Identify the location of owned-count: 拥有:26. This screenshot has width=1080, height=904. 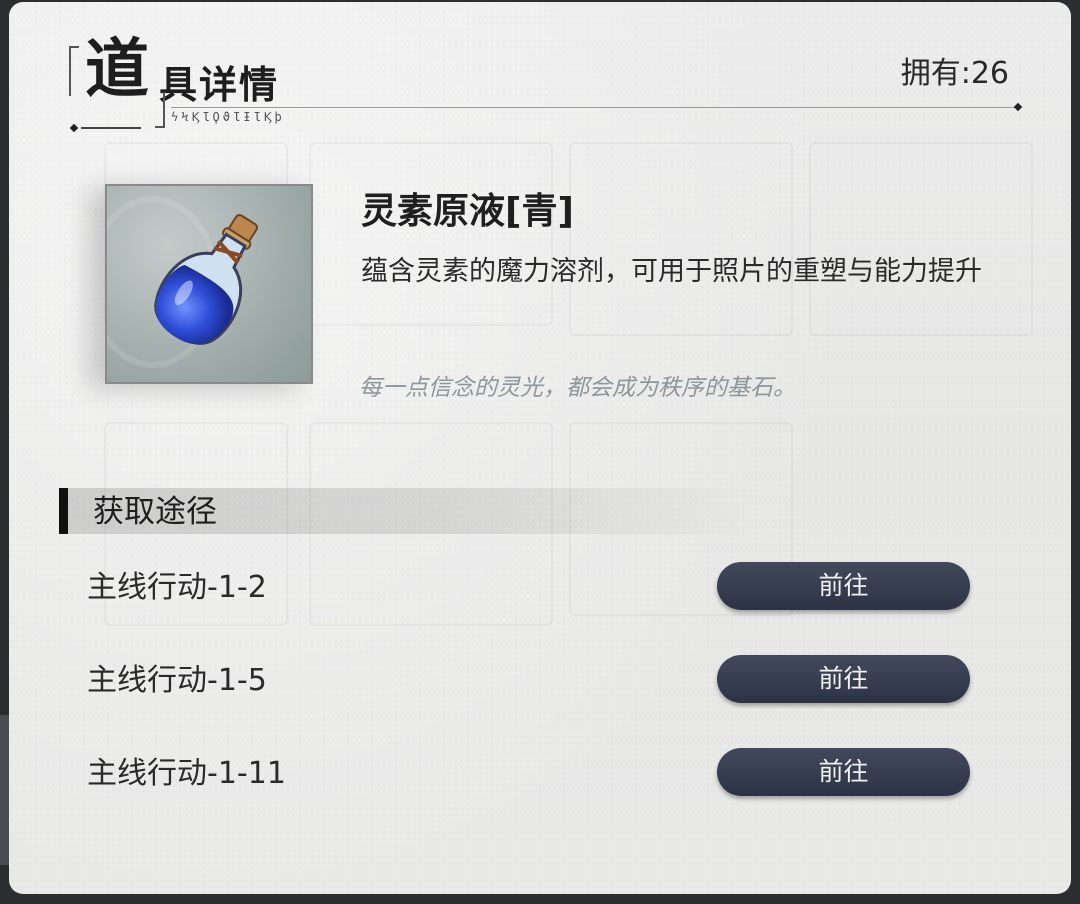
(954, 73).